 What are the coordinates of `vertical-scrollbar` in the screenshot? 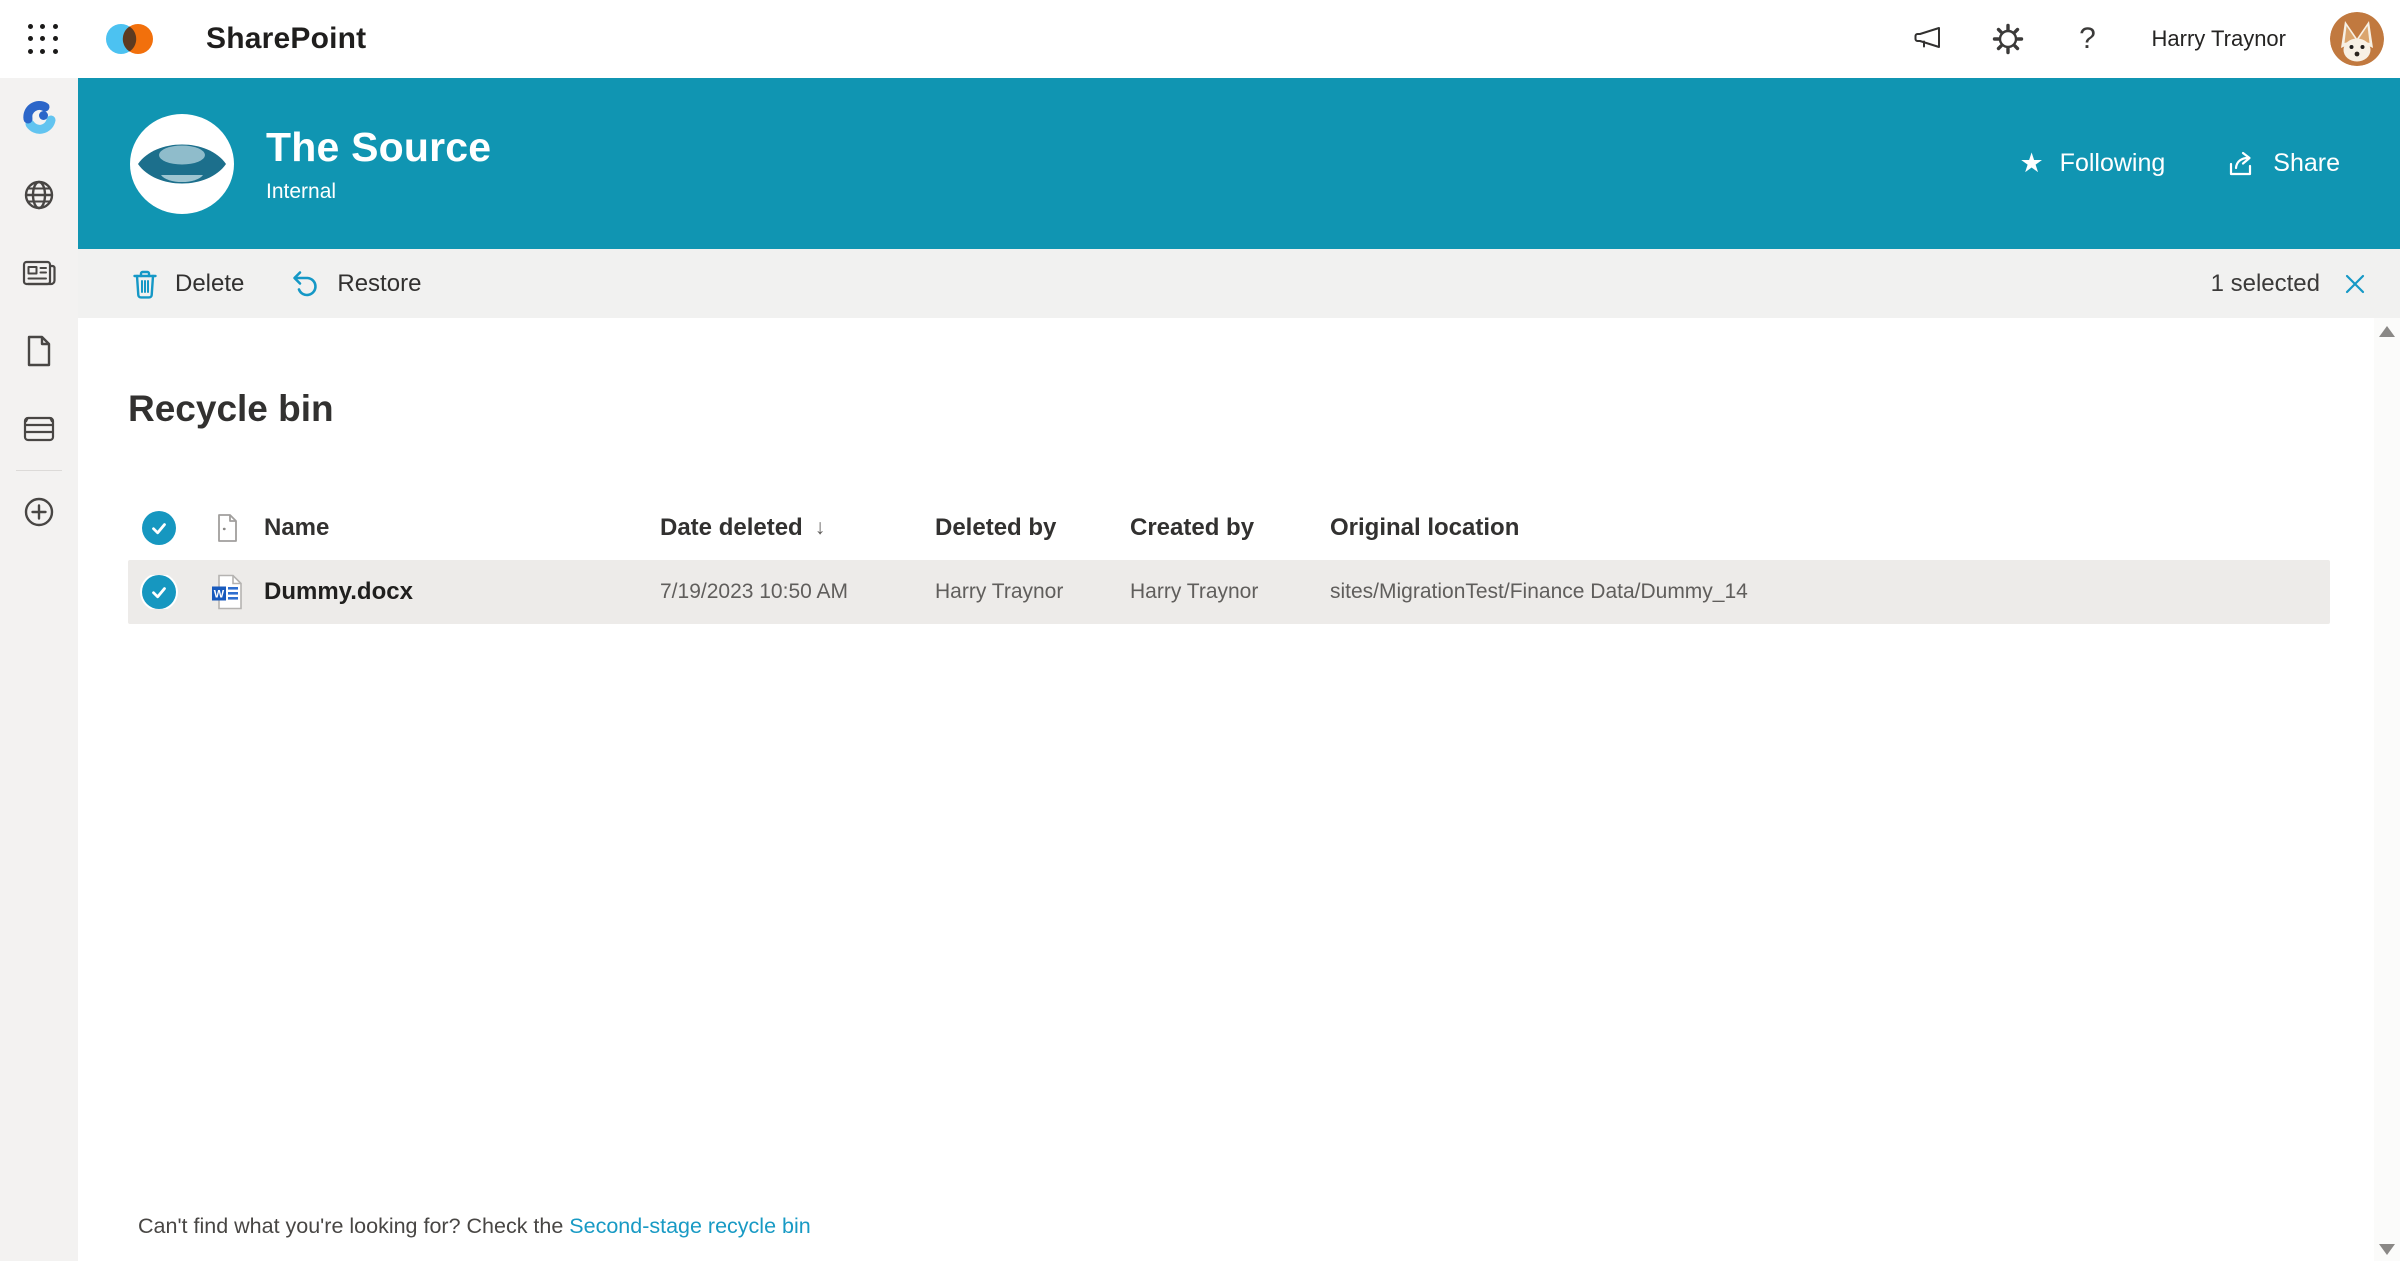 It's located at (2387, 789).